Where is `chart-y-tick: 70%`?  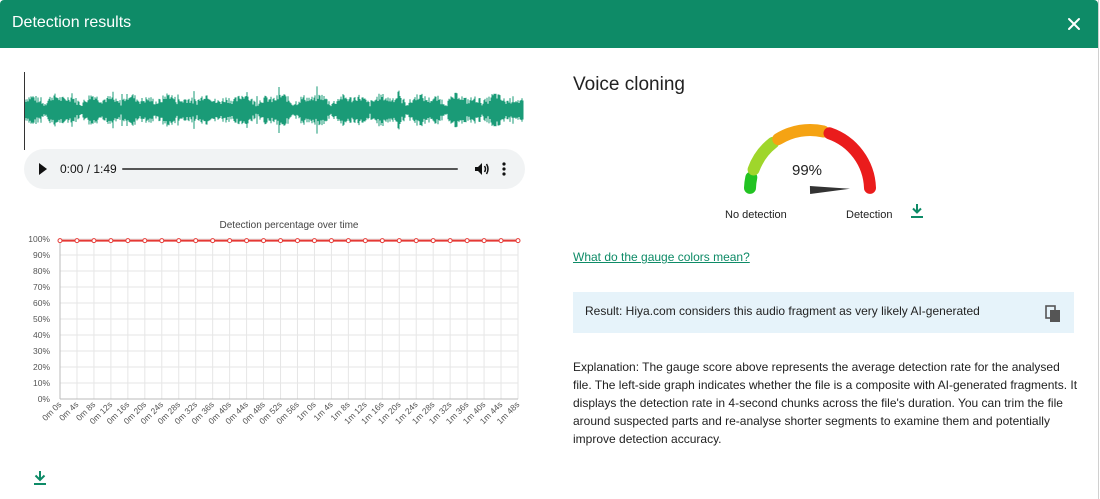 chart-y-tick: 70% is located at coordinates (41, 287).